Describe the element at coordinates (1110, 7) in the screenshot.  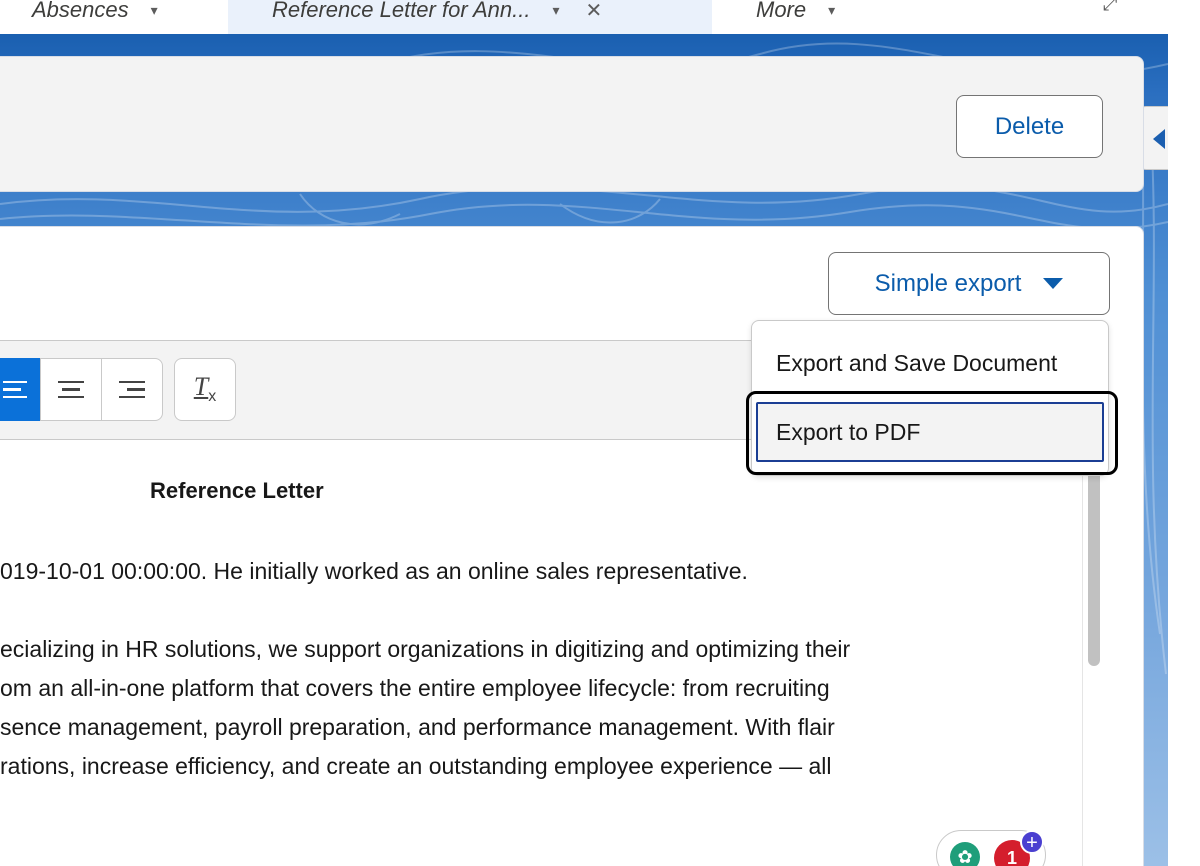
I see `expand-icon: ⤢` at that location.